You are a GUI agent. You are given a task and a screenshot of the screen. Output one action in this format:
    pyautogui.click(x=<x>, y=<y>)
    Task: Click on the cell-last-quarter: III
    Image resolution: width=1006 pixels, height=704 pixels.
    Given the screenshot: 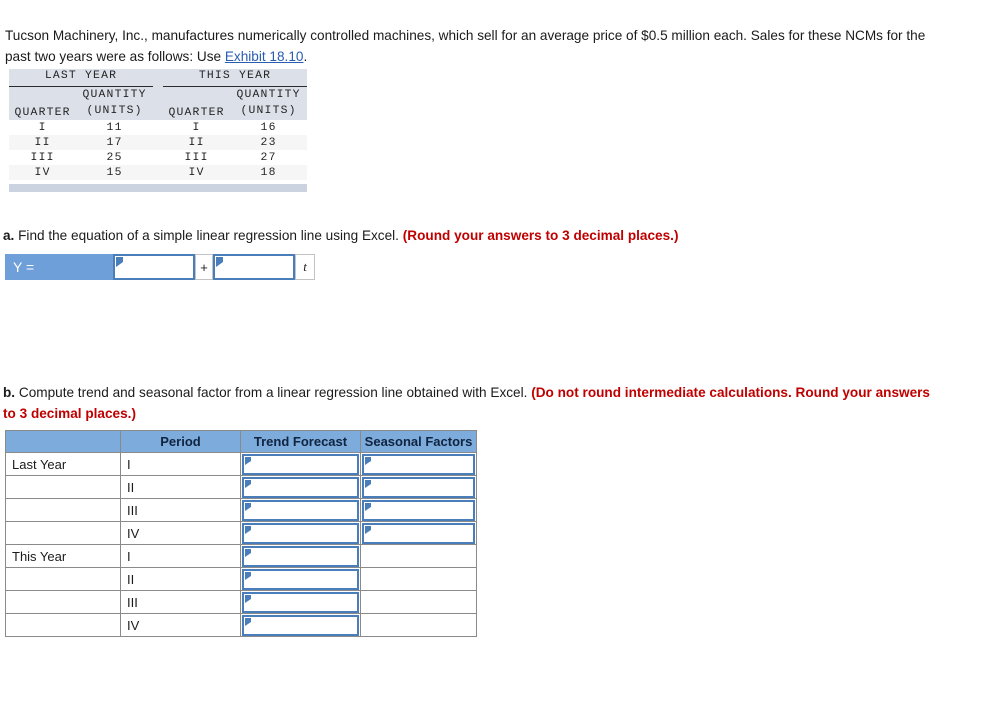 What is the action you would take?
    pyautogui.click(x=43, y=157)
    